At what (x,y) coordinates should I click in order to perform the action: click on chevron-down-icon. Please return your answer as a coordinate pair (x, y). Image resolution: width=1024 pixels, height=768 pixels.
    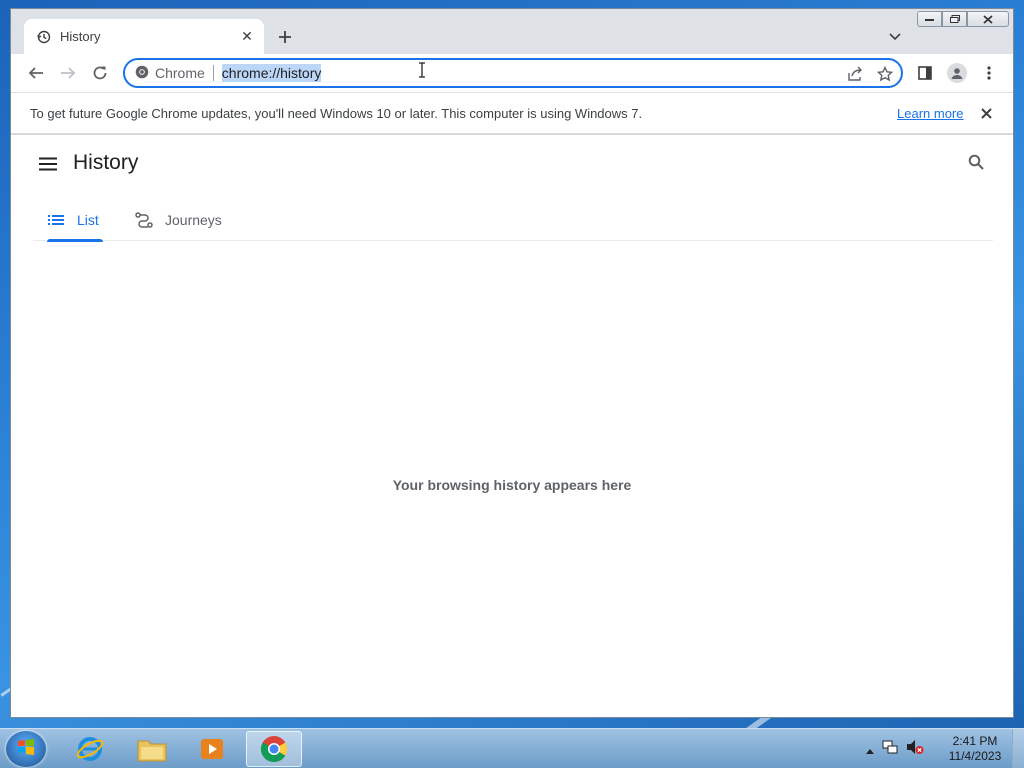
    Looking at the image, I should click on (895, 37).